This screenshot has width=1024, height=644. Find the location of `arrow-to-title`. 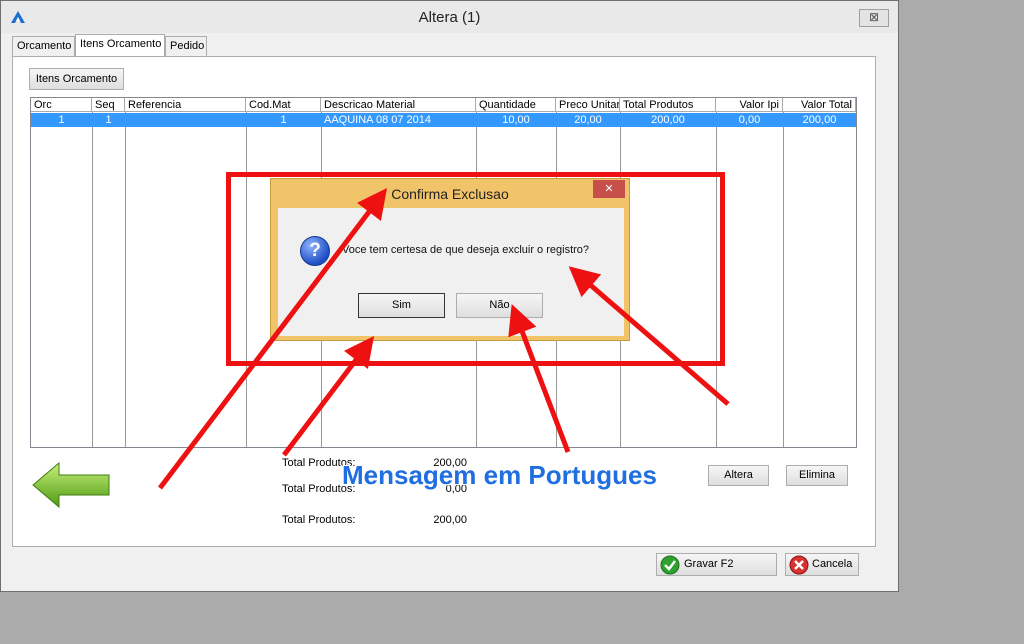

arrow-to-title is located at coordinates (273, 339).